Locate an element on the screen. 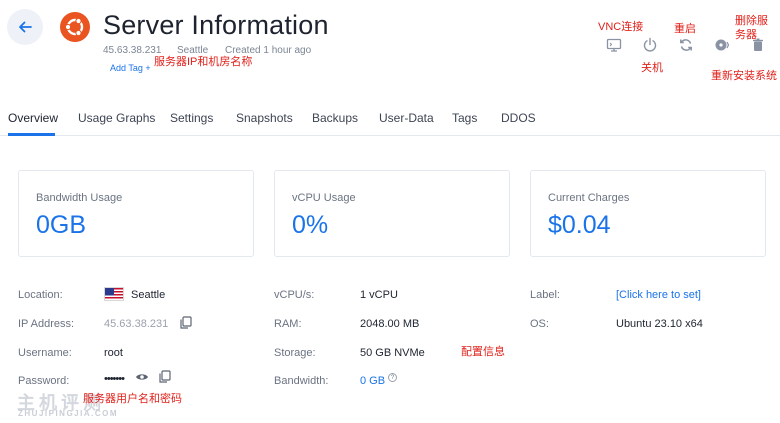 The width and height of the screenshot is (780, 423). card-label: vCPU Usage is located at coordinates (324, 198).